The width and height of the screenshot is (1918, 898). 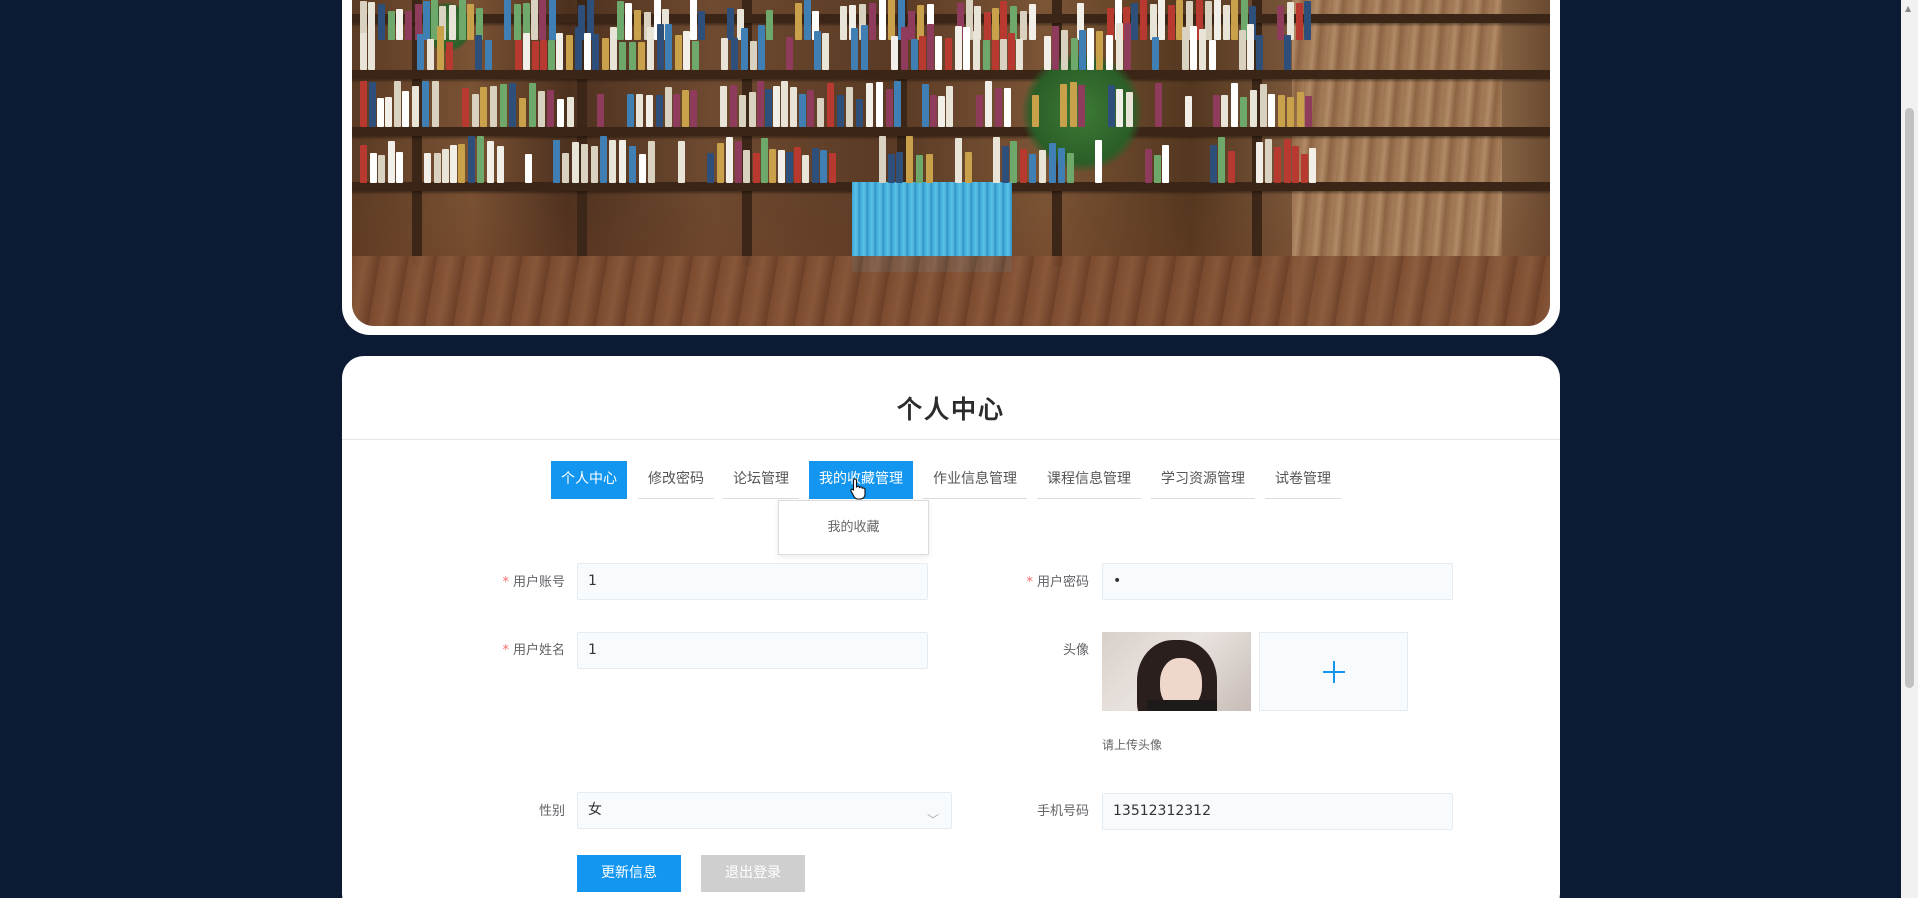 I want to click on avatar, so click(x=1176, y=671).